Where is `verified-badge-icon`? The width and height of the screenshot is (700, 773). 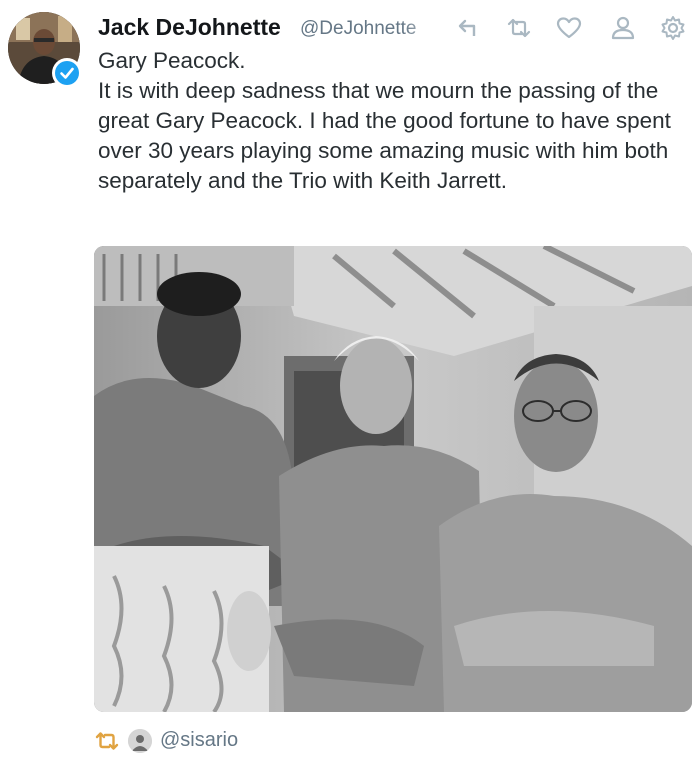
verified-badge-icon is located at coordinates (67, 73).